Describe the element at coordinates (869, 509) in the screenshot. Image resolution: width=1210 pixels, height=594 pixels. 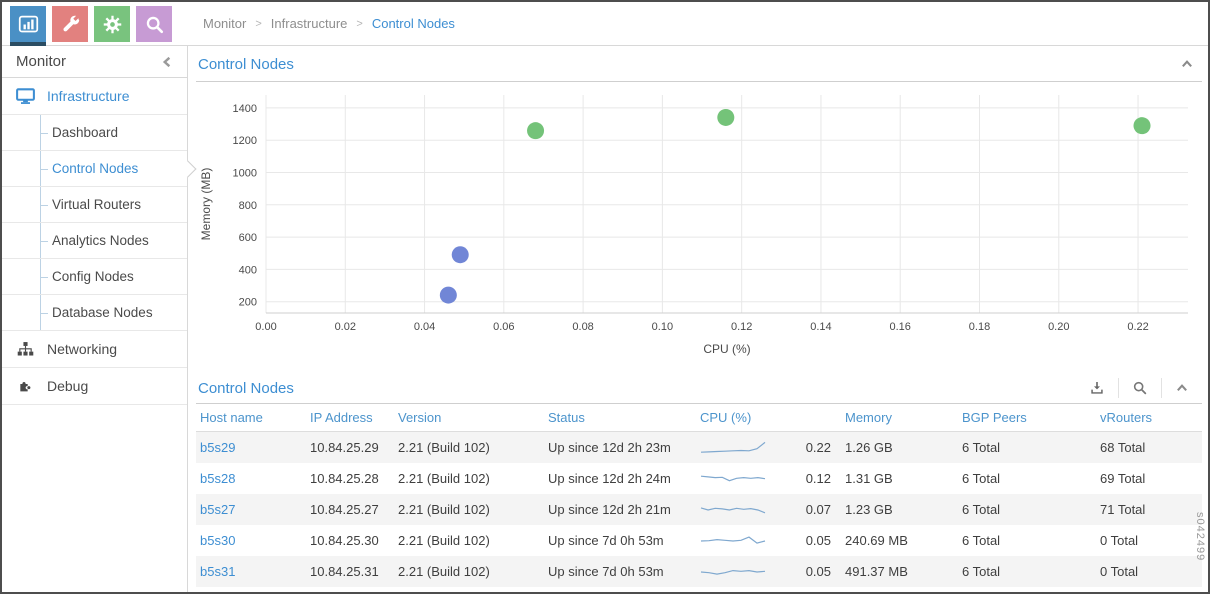
I see `memory-cell: 1.23 GB` at that location.